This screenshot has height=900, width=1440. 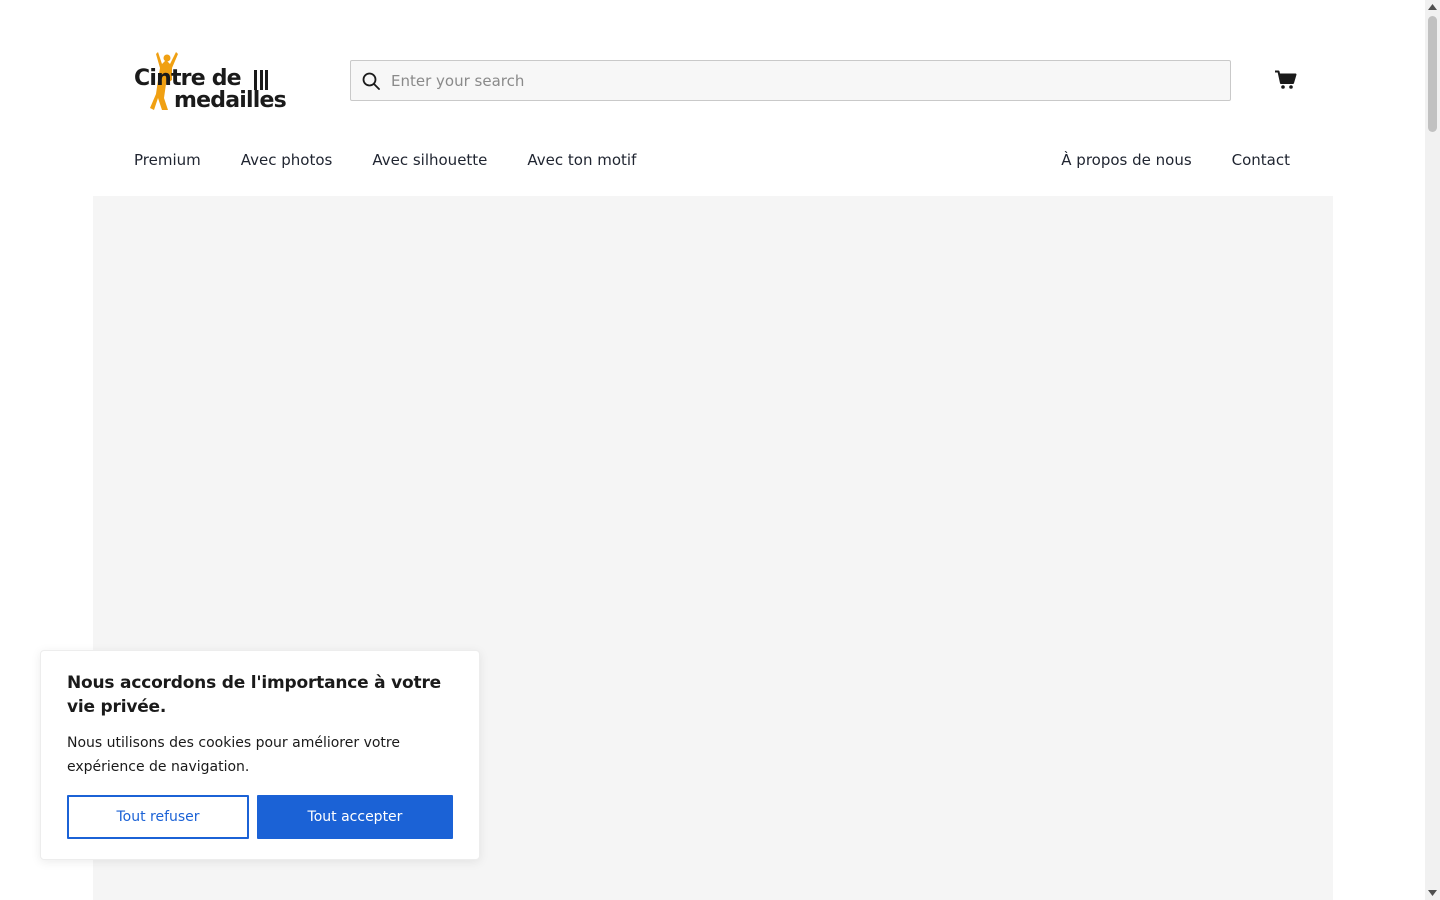 What do you see at coordinates (158, 817) in the screenshot?
I see `refuse-all-button: Tout refuser` at bounding box center [158, 817].